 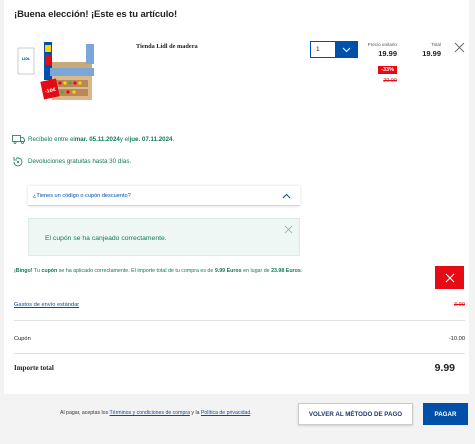 I want to click on coupon-success-message: El cupón se ha canjeado correctamente., so click(x=106, y=238).